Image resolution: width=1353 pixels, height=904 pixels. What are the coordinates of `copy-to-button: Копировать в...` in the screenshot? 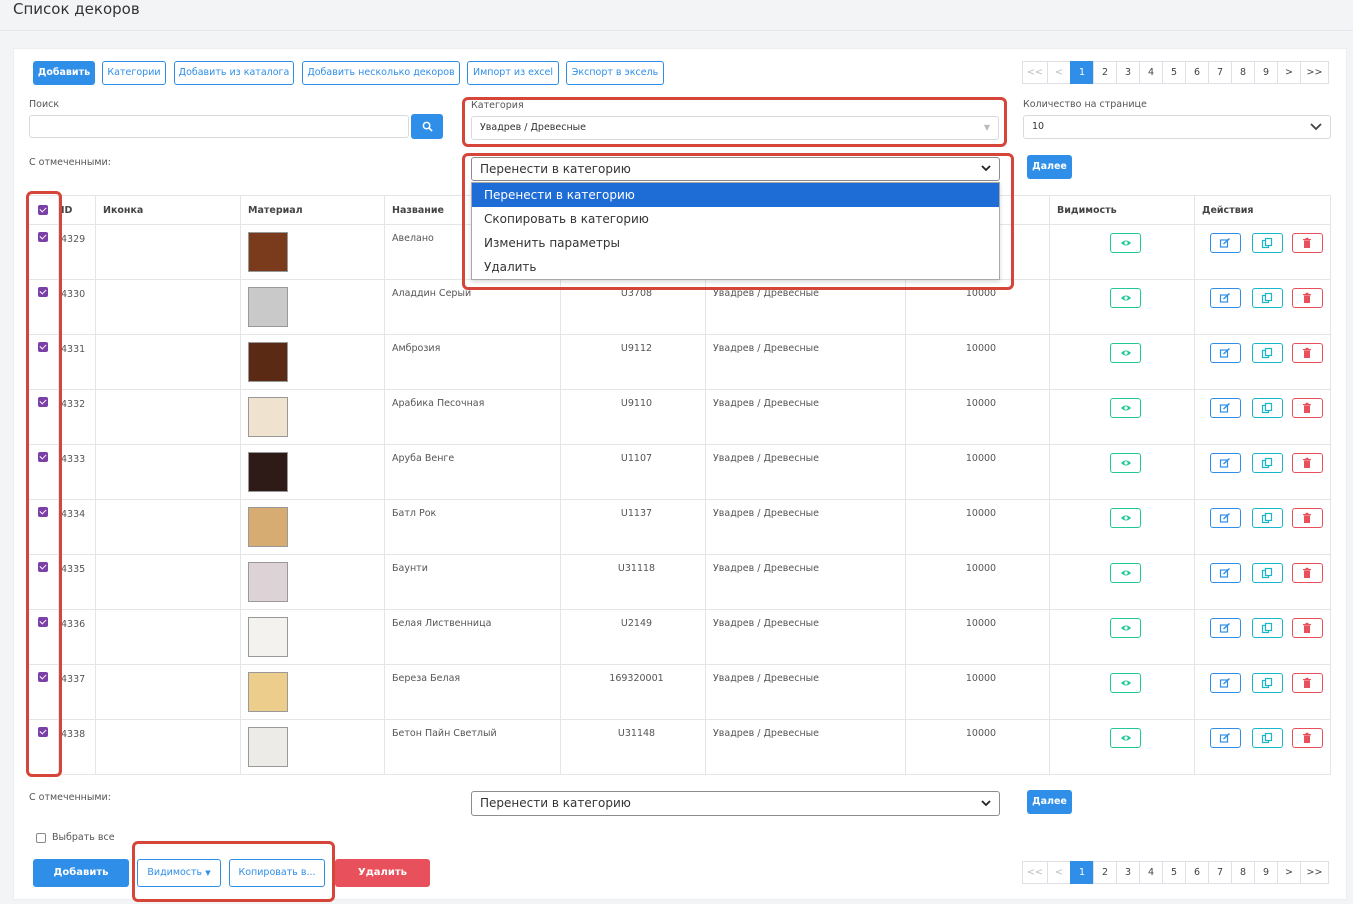 It's located at (277, 873).